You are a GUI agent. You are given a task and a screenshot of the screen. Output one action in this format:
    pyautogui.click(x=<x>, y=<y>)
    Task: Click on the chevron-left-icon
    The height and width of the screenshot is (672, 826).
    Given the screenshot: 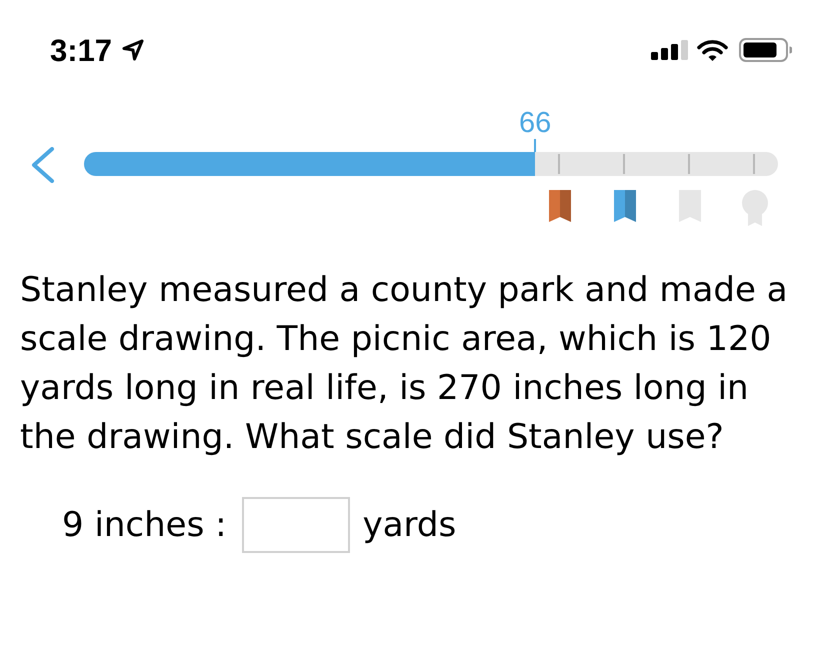 What is the action you would take?
    pyautogui.click(x=42, y=165)
    